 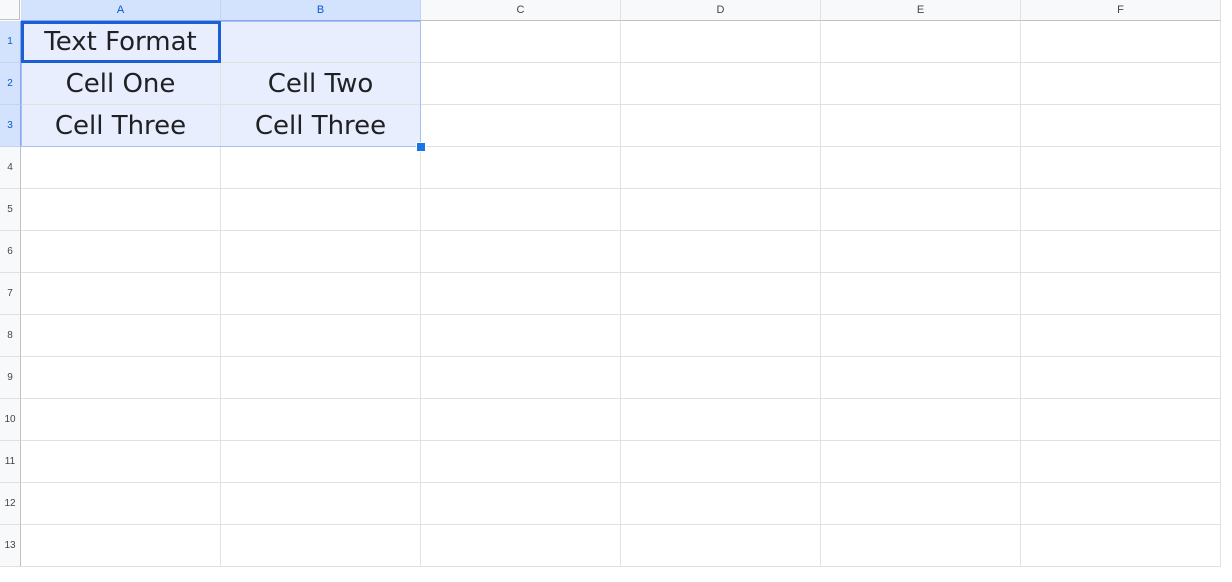 I want to click on cell-b2: Cell Two, so click(x=321, y=84).